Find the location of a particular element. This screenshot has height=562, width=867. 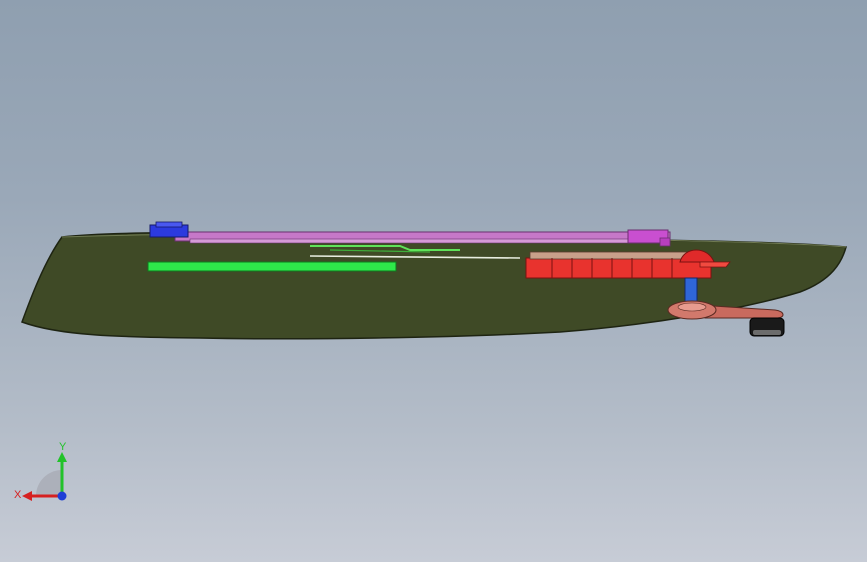

axis-triad: Y X is located at coordinates (40, 471).